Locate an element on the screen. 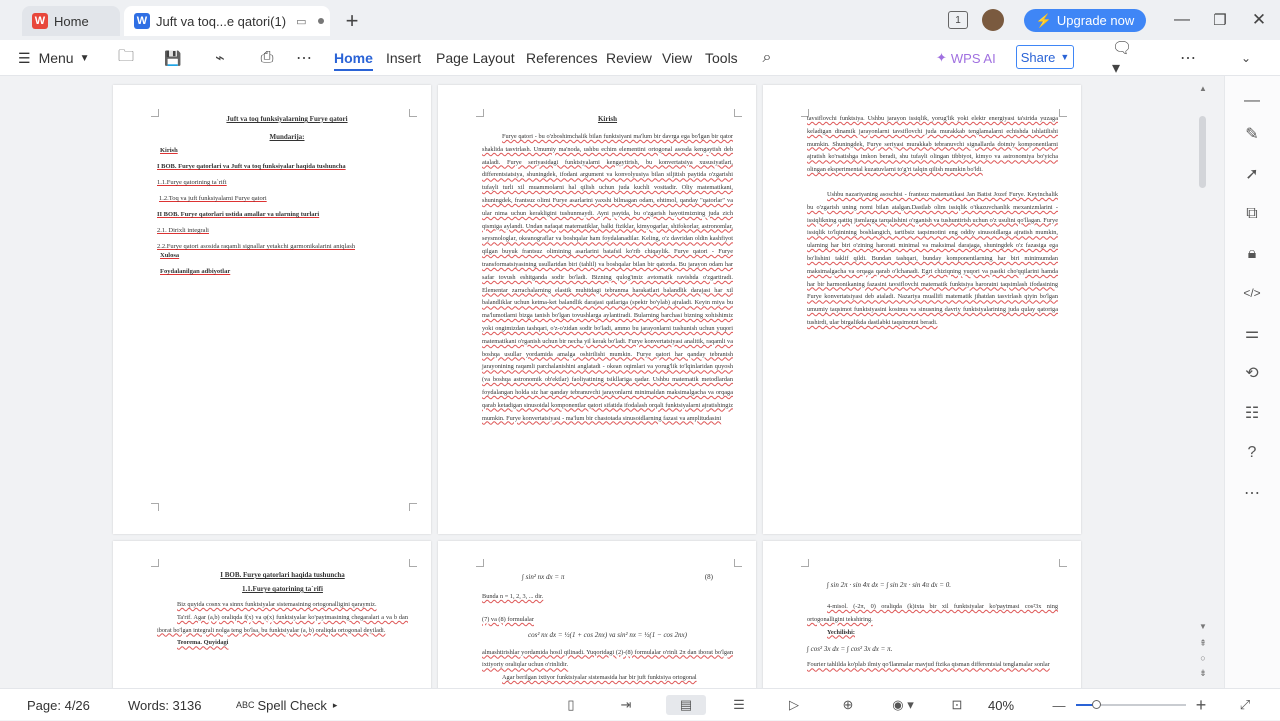 Image resolution: width=1280 pixels, height=721 pixels. wps-ai-button: ✦ WPS AI is located at coordinates (966, 58).